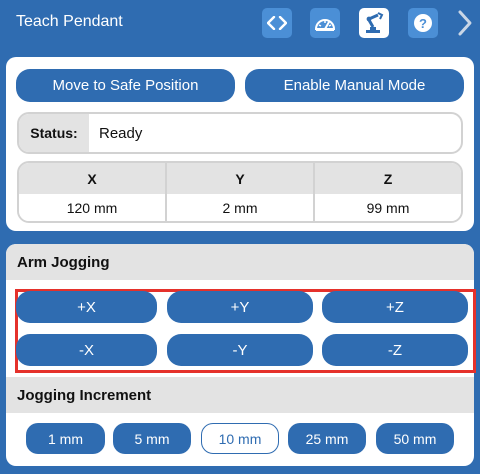  Describe the element at coordinates (395, 307) in the screenshot. I see `jog-plus-z-button: +Z` at that location.